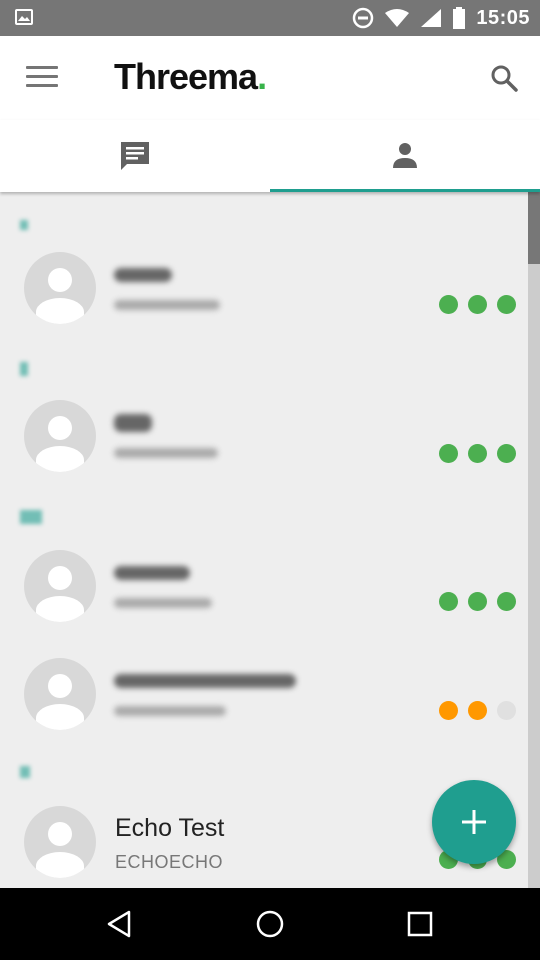  I want to click on app-title: Threema., so click(190, 77).